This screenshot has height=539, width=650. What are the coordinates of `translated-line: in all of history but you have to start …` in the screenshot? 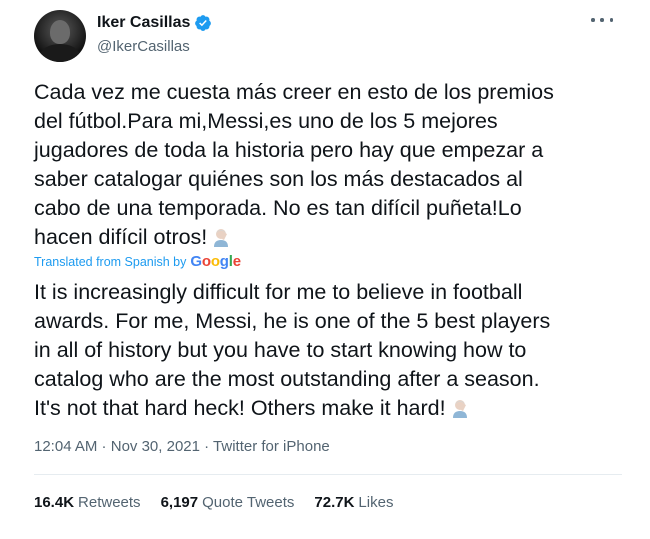 It's located at (280, 350).